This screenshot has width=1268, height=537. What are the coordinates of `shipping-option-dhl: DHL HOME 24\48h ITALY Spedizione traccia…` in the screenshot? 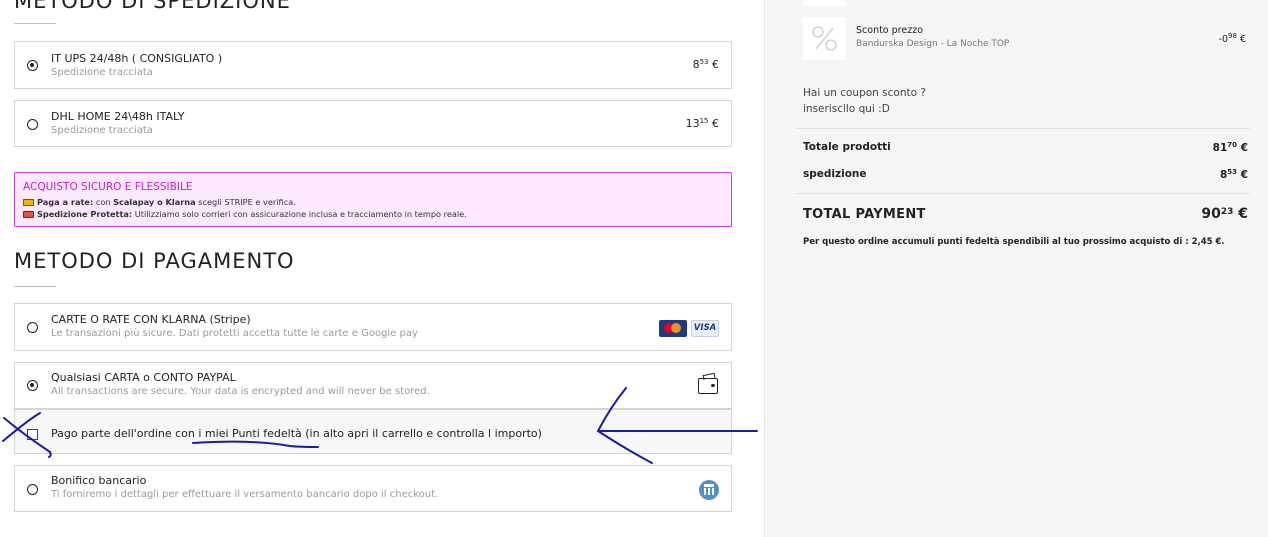 It's located at (373, 123).